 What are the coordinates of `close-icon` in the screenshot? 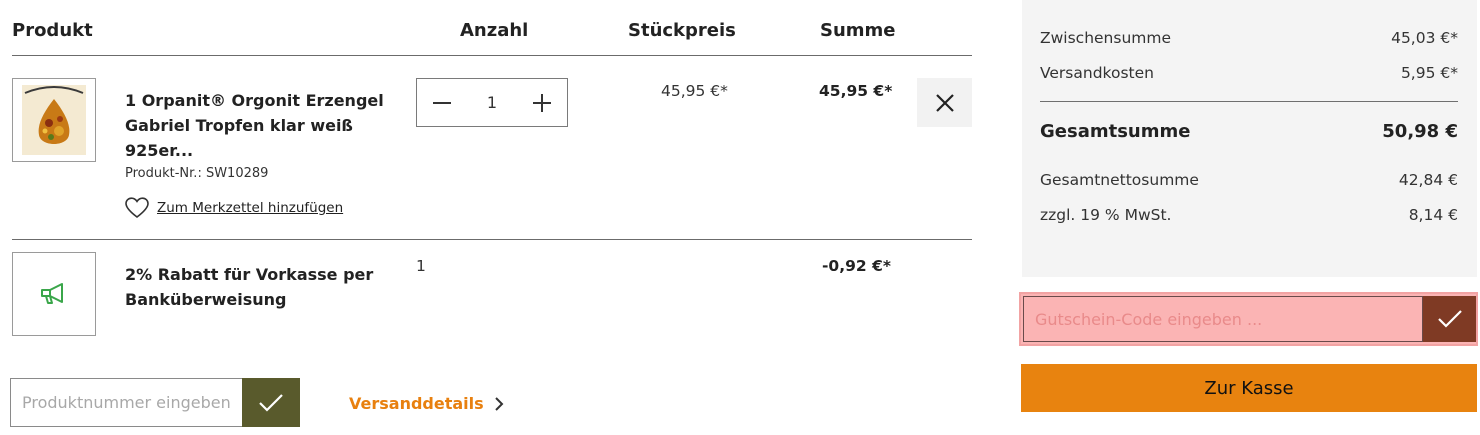 It's located at (944, 102).